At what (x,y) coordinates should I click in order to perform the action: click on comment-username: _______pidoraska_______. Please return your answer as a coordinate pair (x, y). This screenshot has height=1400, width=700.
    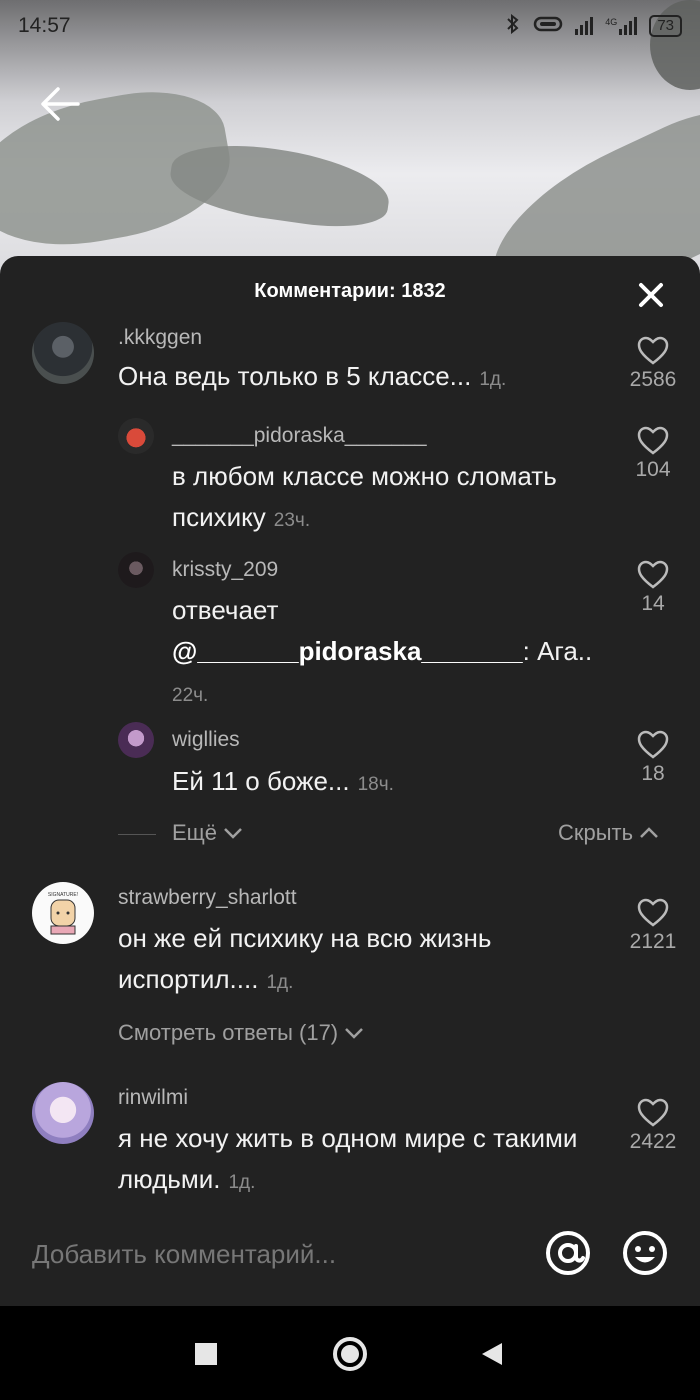
    Looking at the image, I should click on (299, 436).